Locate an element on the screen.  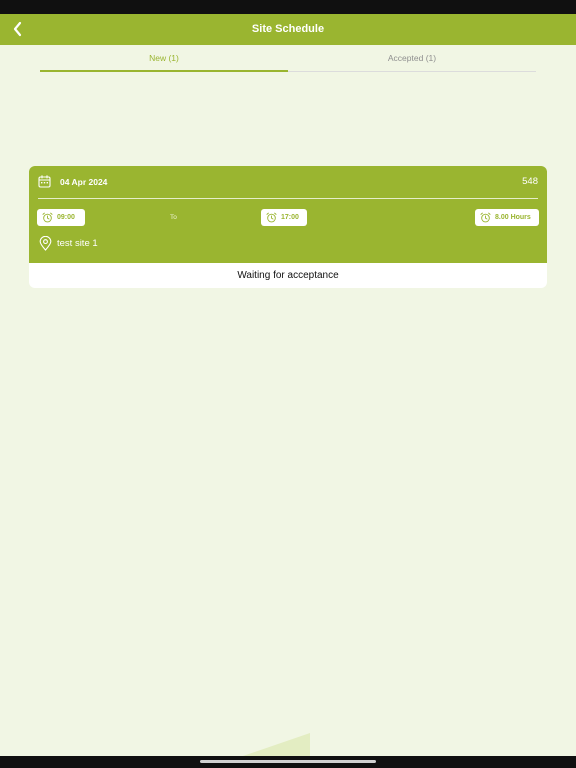
start-time-badge: 09:00 is located at coordinates (61, 217).